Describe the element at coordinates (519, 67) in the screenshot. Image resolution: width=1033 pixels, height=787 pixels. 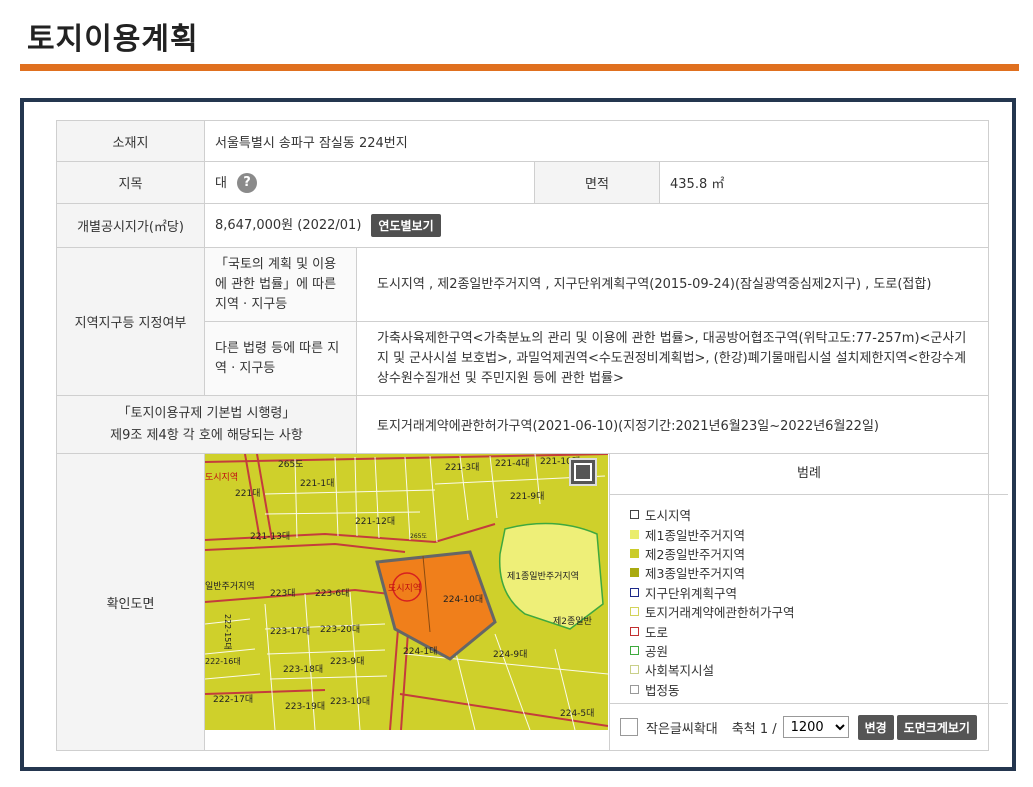
I see `title-divider` at that location.